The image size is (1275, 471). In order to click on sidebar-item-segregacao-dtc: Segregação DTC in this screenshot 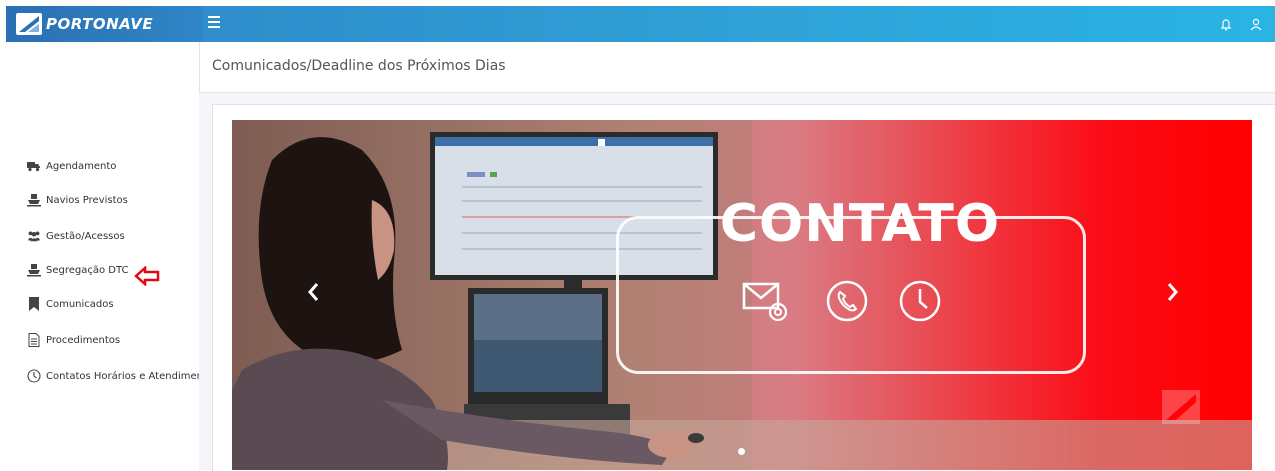, I will do `click(78, 270)`.